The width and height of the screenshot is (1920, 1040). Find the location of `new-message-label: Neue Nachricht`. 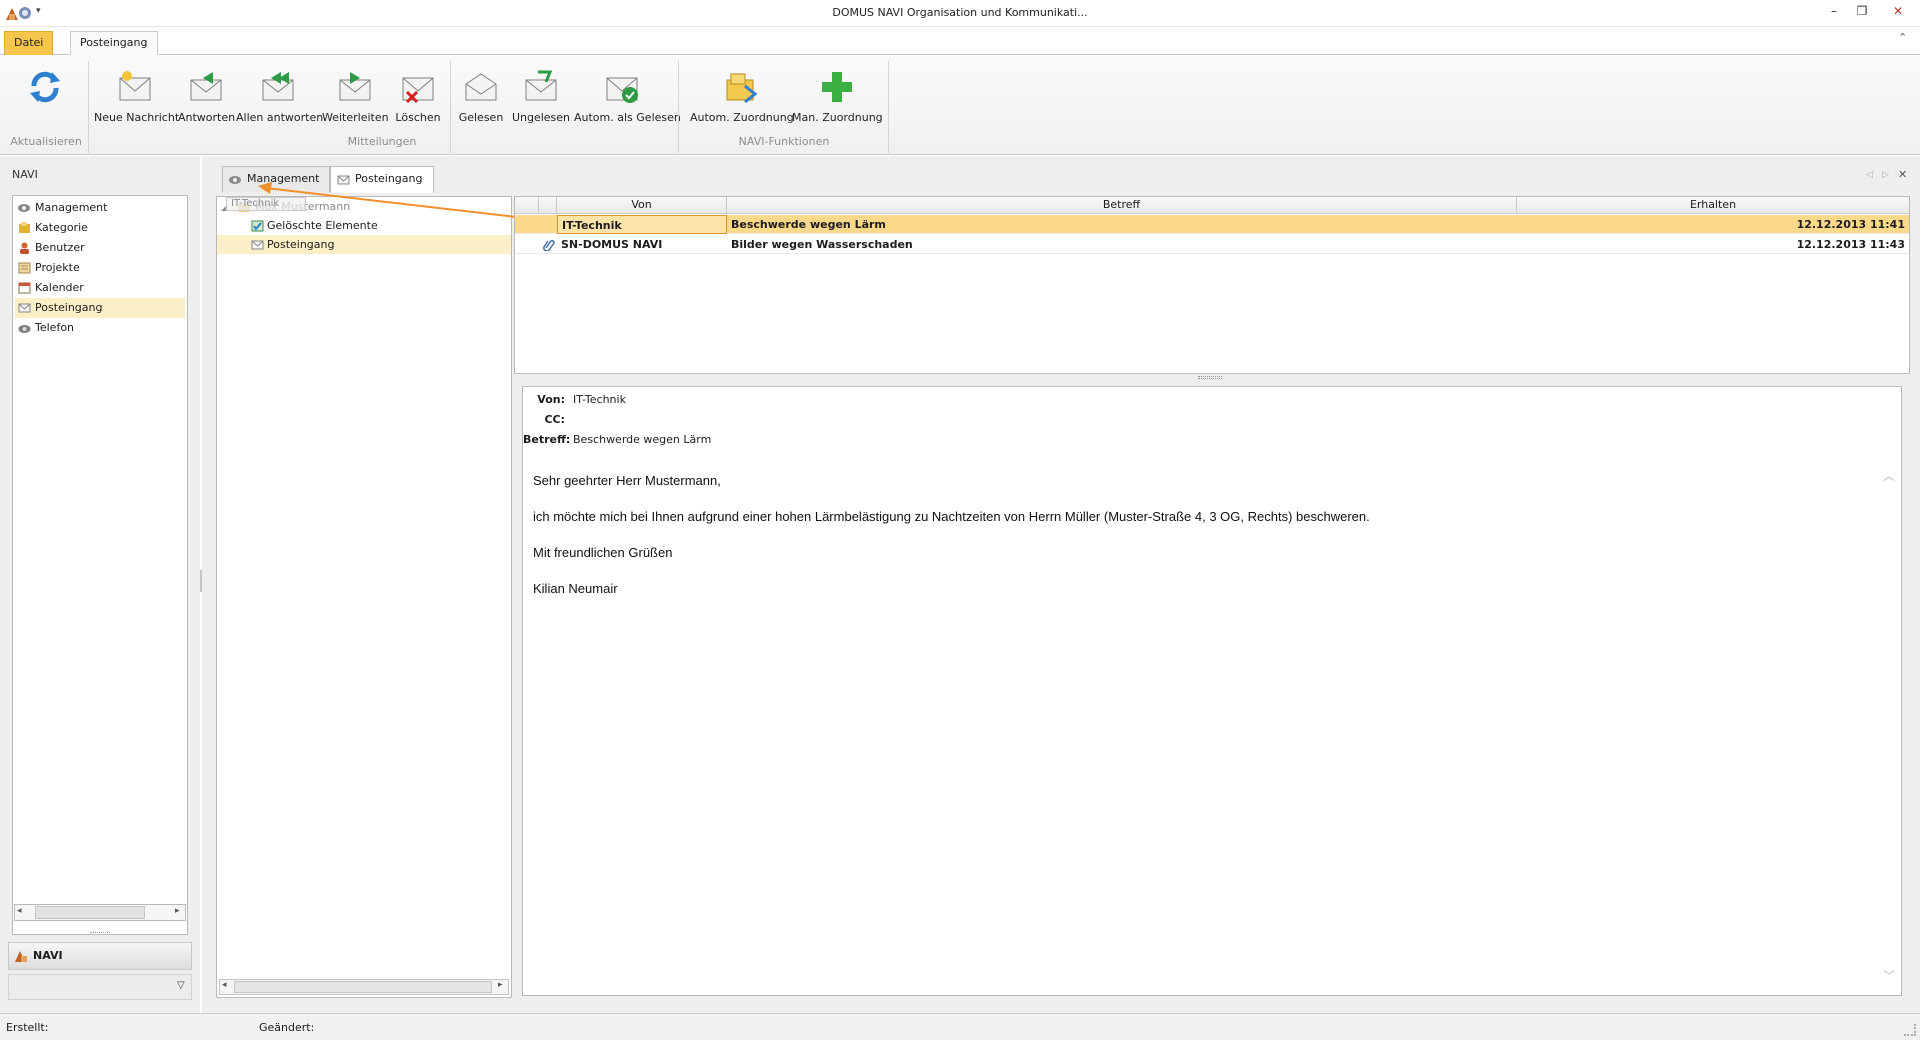

new-message-label: Neue Nachricht is located at coordinates (137, 117).